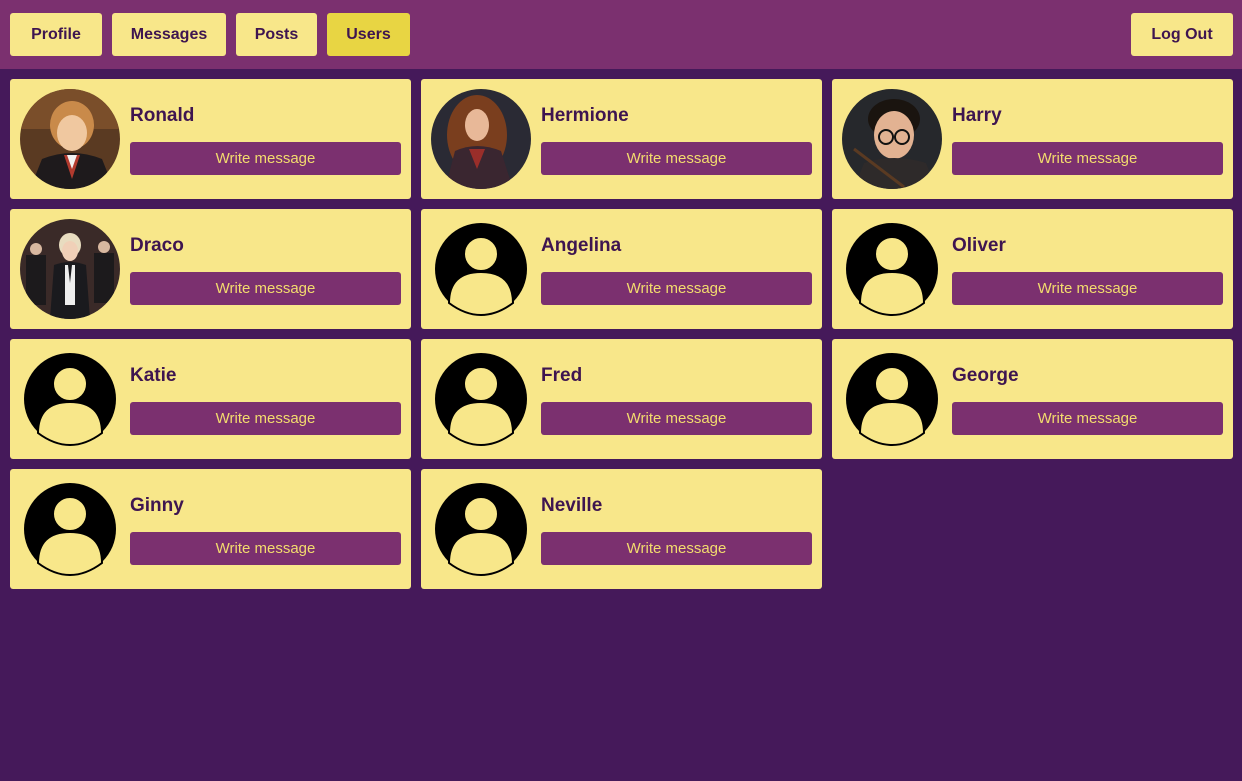 Image resolution: width=1242 pixels, height=781 pixels. Describe the element at coordinates (585, 115) in the screenshot. I see `user-name: Hermione` at that location.